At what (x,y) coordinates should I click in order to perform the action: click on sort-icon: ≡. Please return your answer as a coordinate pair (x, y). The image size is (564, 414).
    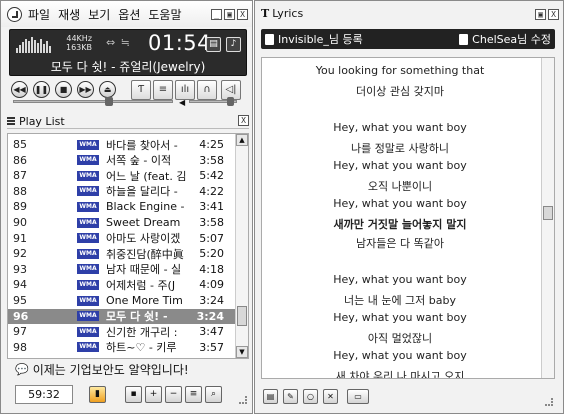
    Looking at the image, I should click on (193, 394).